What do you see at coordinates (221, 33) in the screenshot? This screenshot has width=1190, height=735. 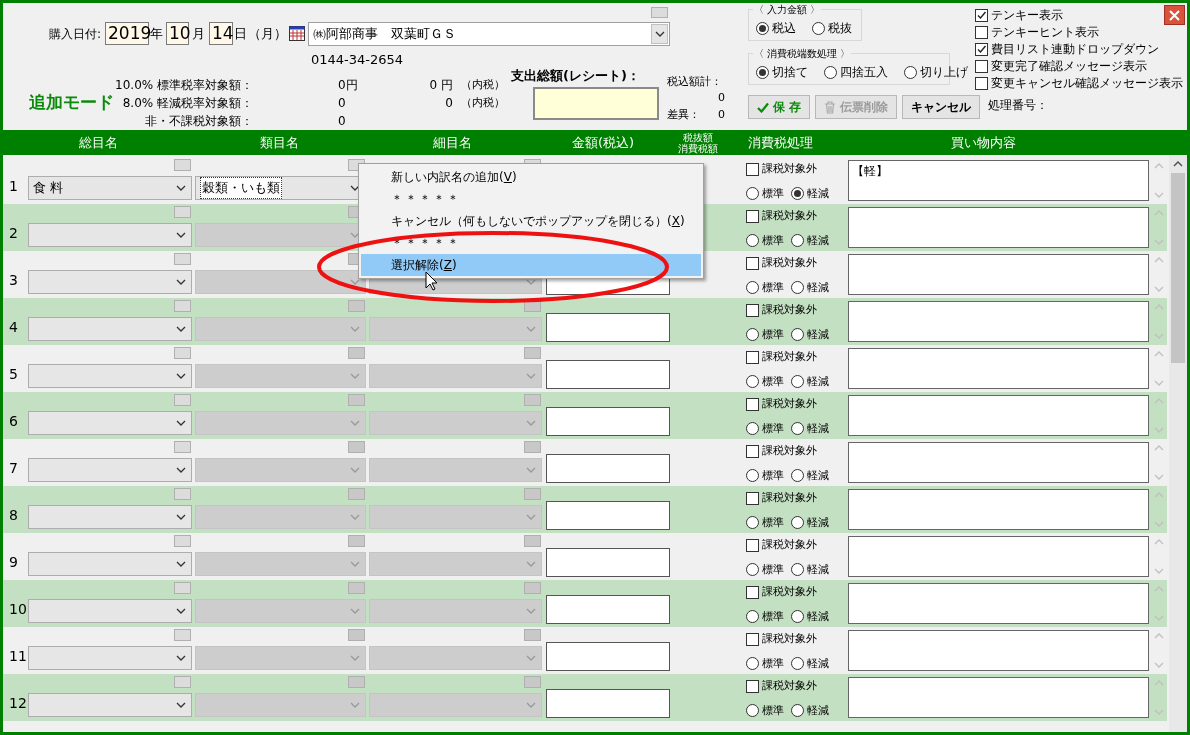 I see `day-field: 14` at bounding box center [221, 33].